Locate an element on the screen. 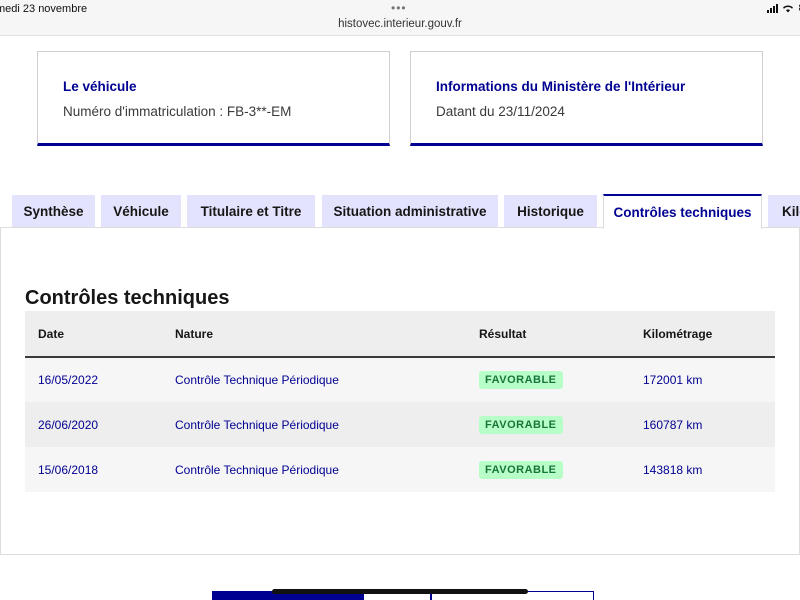  home-indicator is located at coordinates (400, 591).